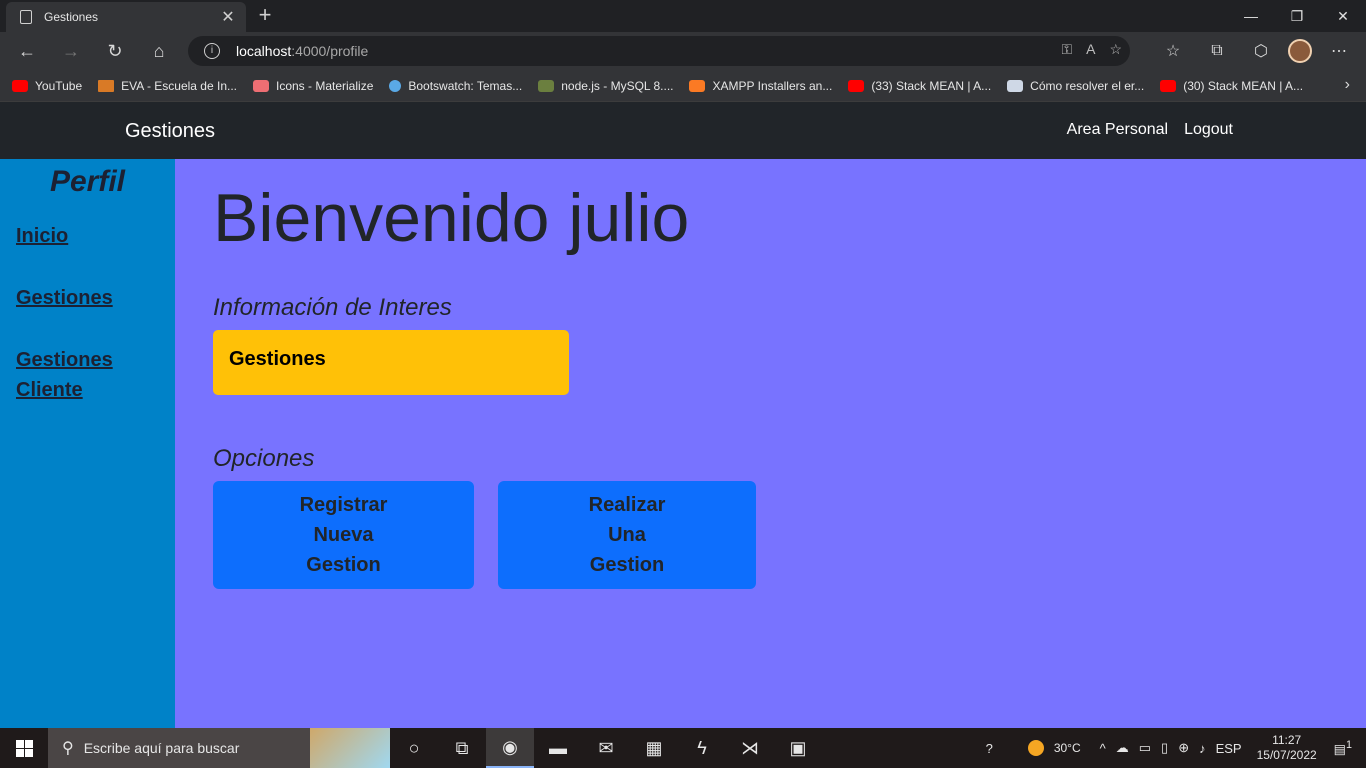  I want to click on clock: 11:27 15/07/2022, so click(1287, 748).